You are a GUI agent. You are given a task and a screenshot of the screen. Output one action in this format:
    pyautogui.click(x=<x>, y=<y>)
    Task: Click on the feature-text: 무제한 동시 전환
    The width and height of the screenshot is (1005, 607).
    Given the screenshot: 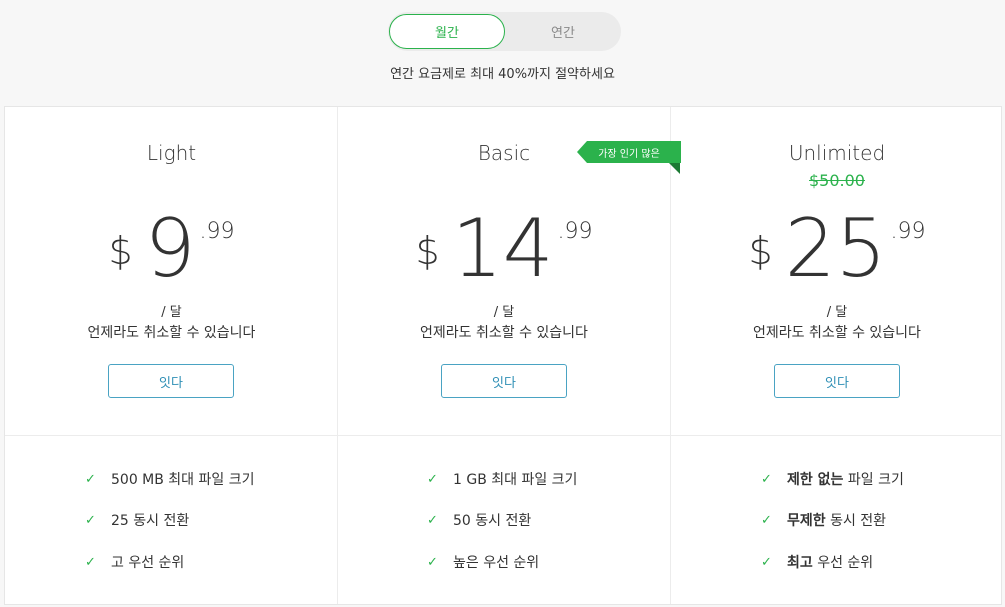 What is the action you would take?
    pyautogui.click(x=837, y=521)
    